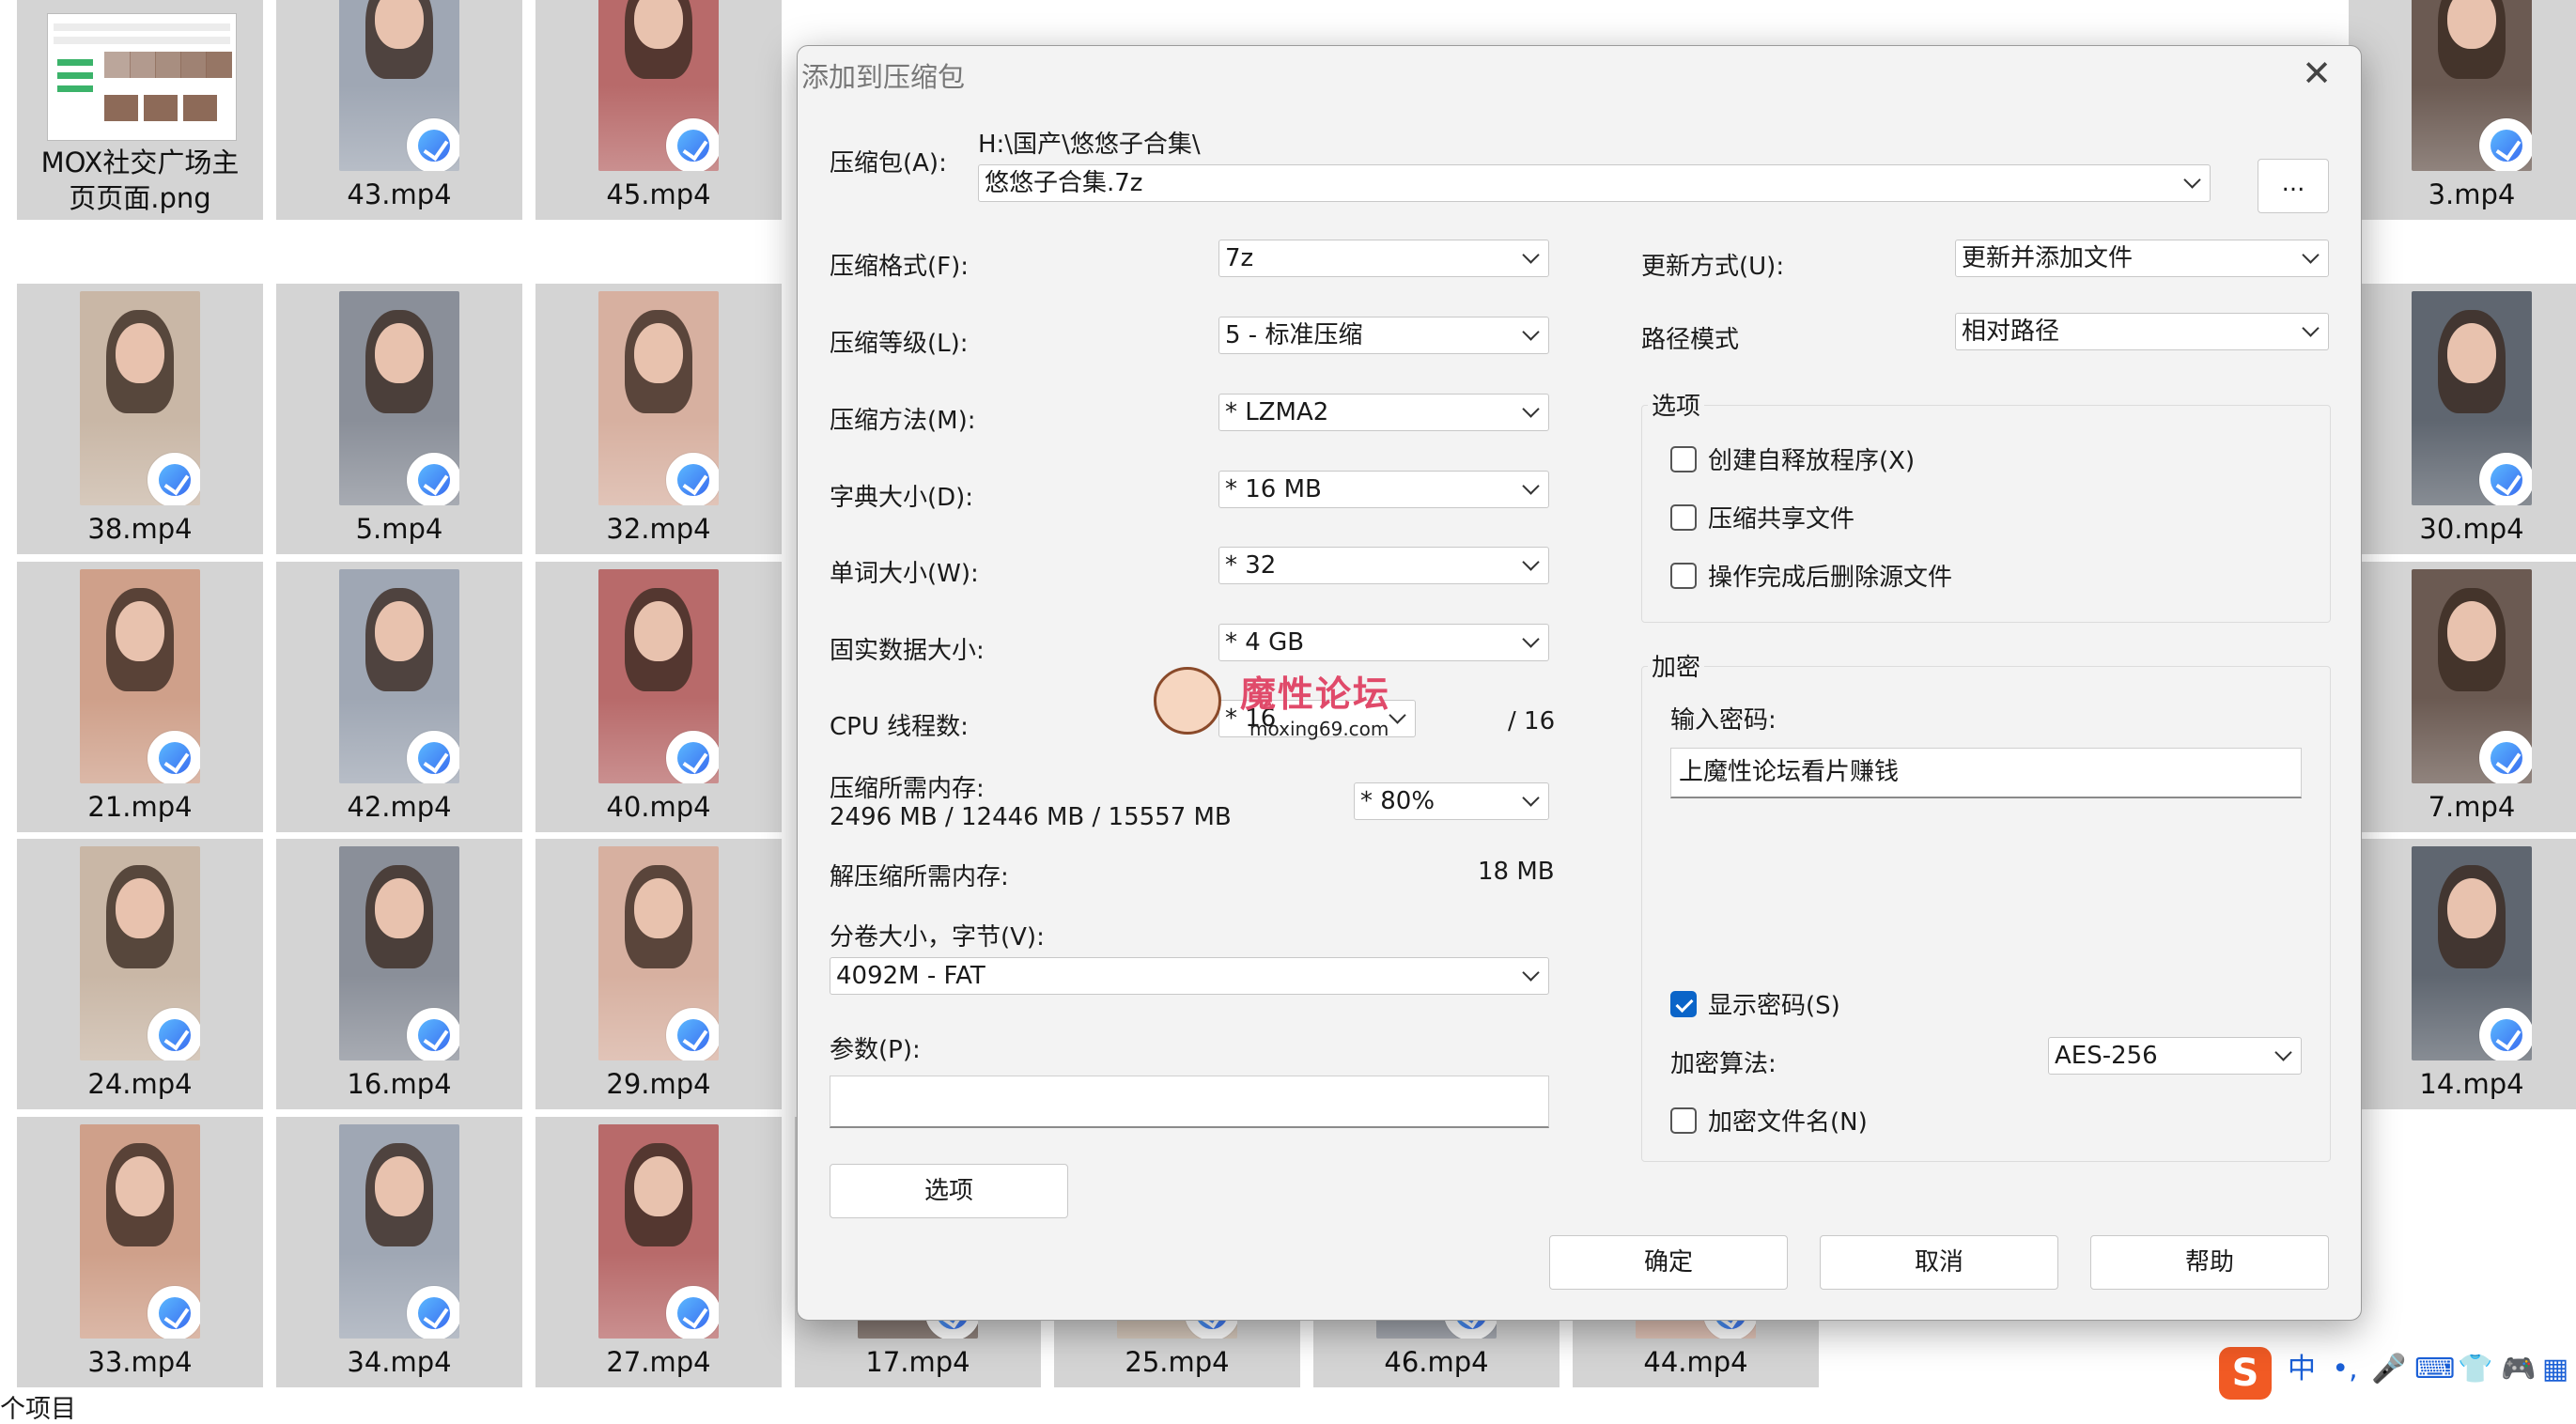  I want to click on file-tile: 29.mp4, so click(658, 974).